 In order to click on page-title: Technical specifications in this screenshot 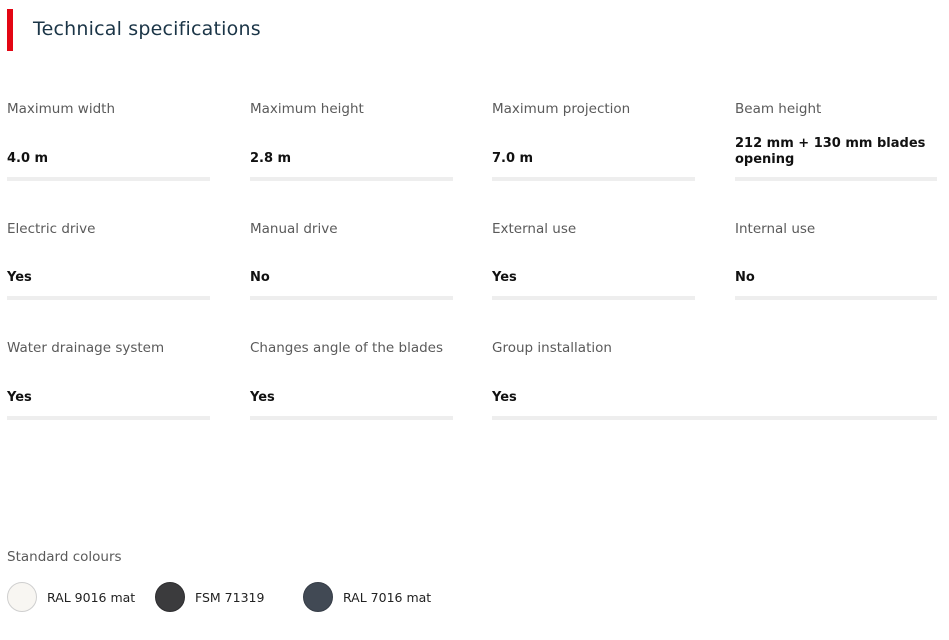, I will do `click(147, 29)`.